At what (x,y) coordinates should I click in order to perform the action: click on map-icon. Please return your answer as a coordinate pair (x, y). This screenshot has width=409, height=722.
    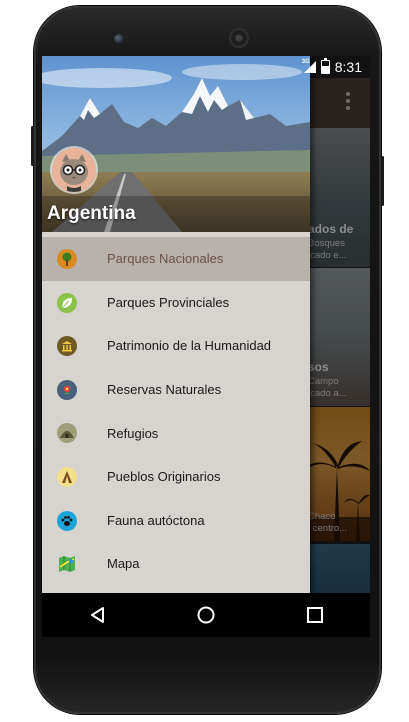
    Looking at the image, I should click on (67, 564).